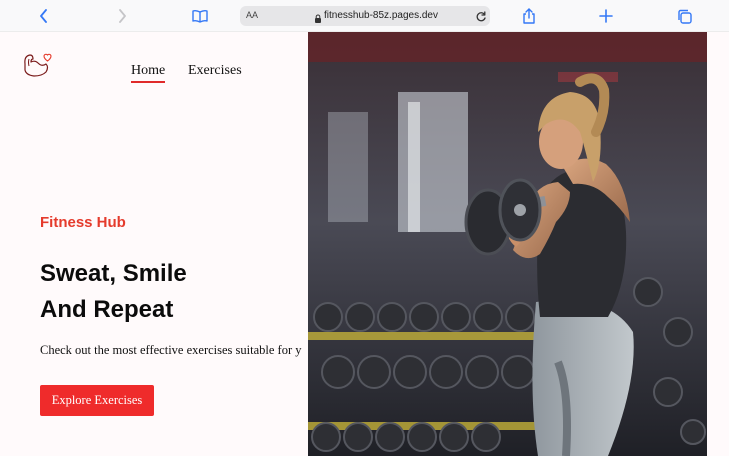 This screenshot has height=456, width=729. I want to click on reload-icon, so click(481, 19).